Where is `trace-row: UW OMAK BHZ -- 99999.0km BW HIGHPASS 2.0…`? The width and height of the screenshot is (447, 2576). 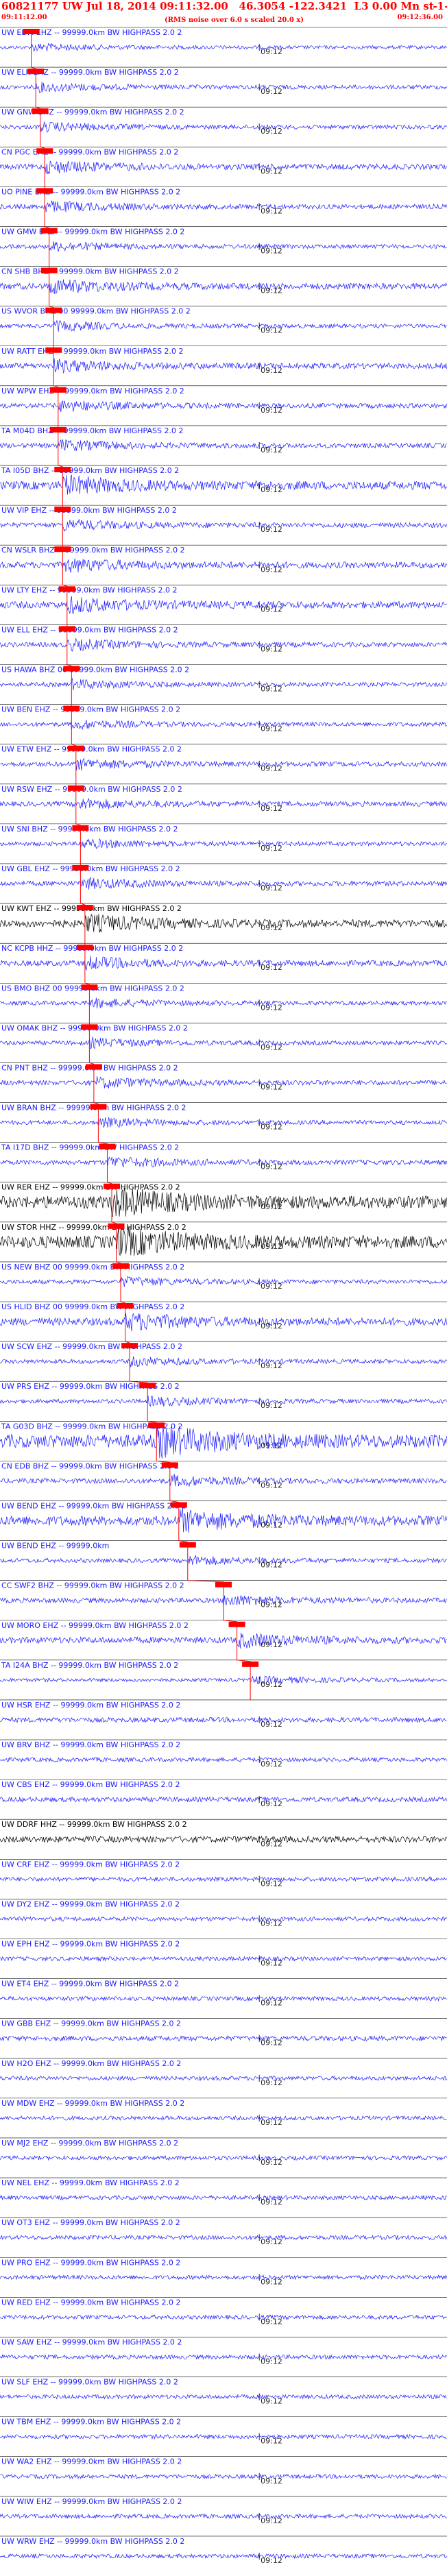 trace-row: UW OMAK BHZ -- 99999.0km BW HIGHPASS 2.0… is located at coordinates (223, 1037).